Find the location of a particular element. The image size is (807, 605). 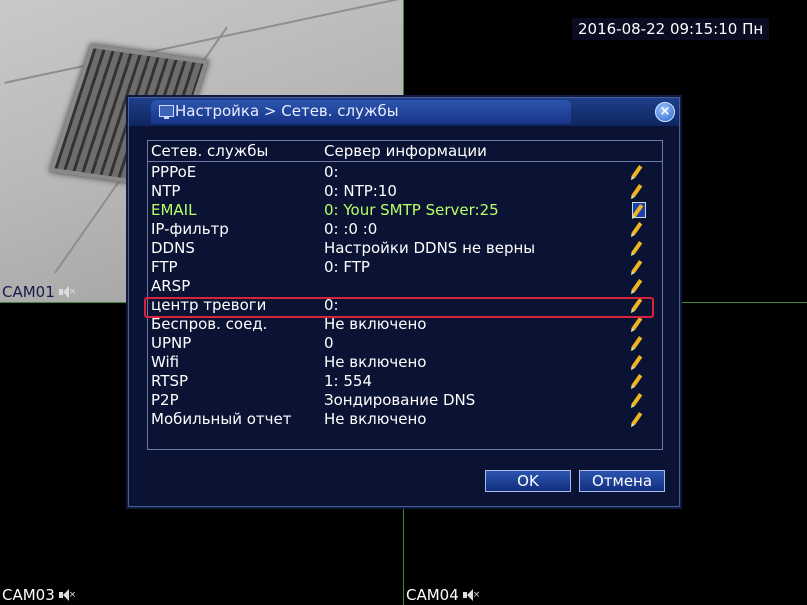

ok-button: OK is located at coordinates (528, 481).